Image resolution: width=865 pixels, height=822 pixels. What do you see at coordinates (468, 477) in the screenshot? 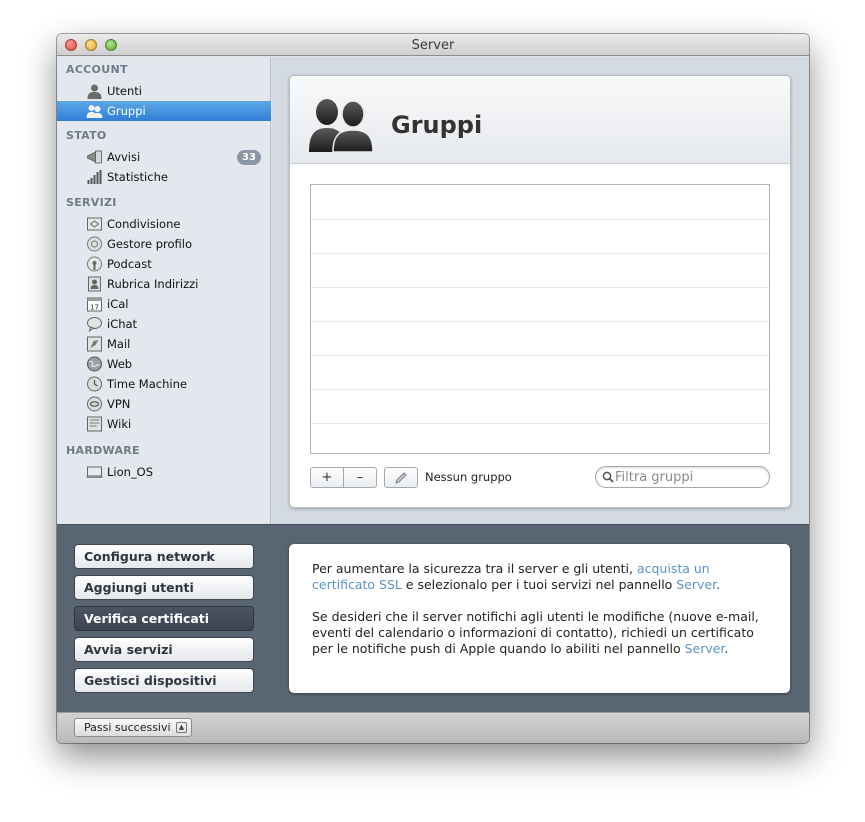
I see `groups-count-status: Nessun gruppo` at bounding box center [468, 477].